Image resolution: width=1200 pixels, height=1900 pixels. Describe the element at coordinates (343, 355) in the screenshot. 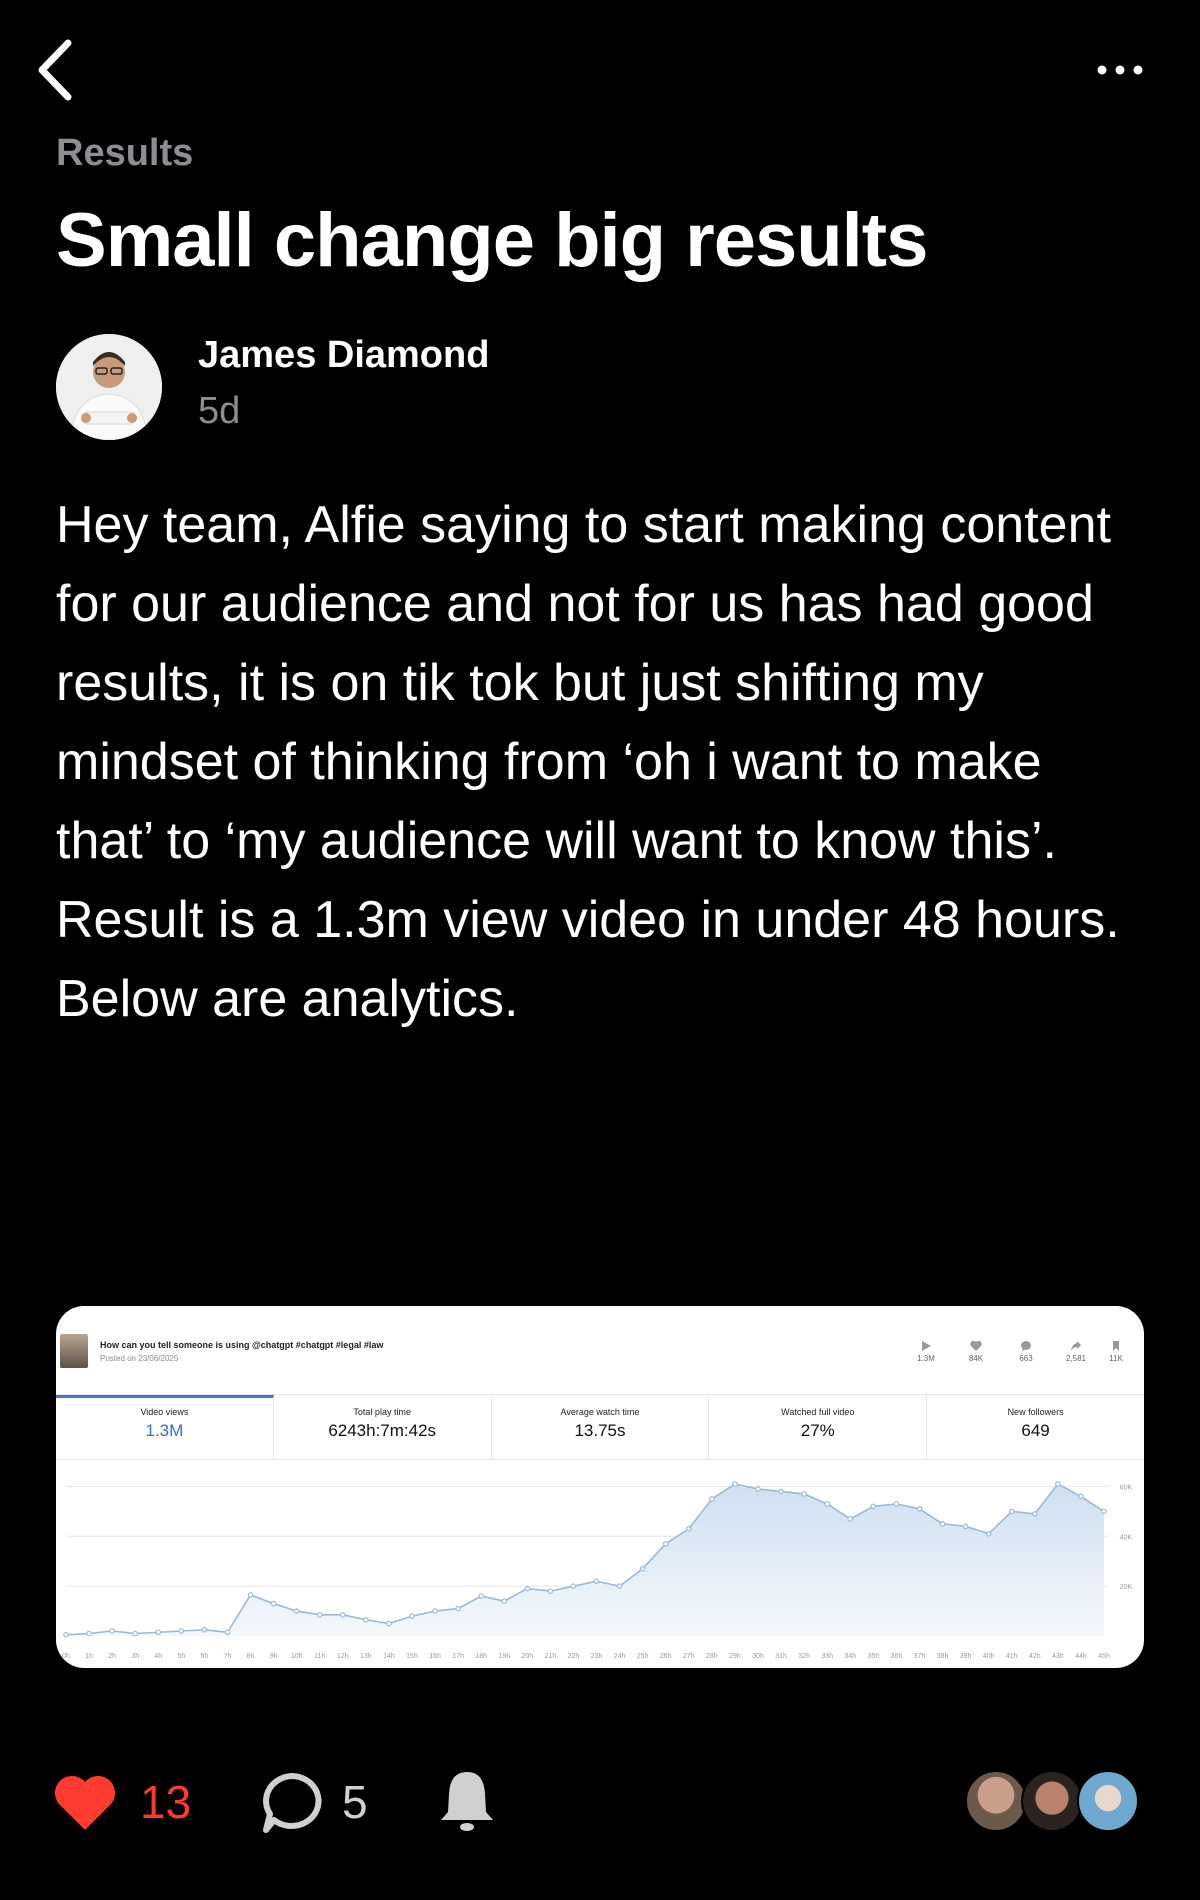

I see `author-name: James Diamond` at that location.